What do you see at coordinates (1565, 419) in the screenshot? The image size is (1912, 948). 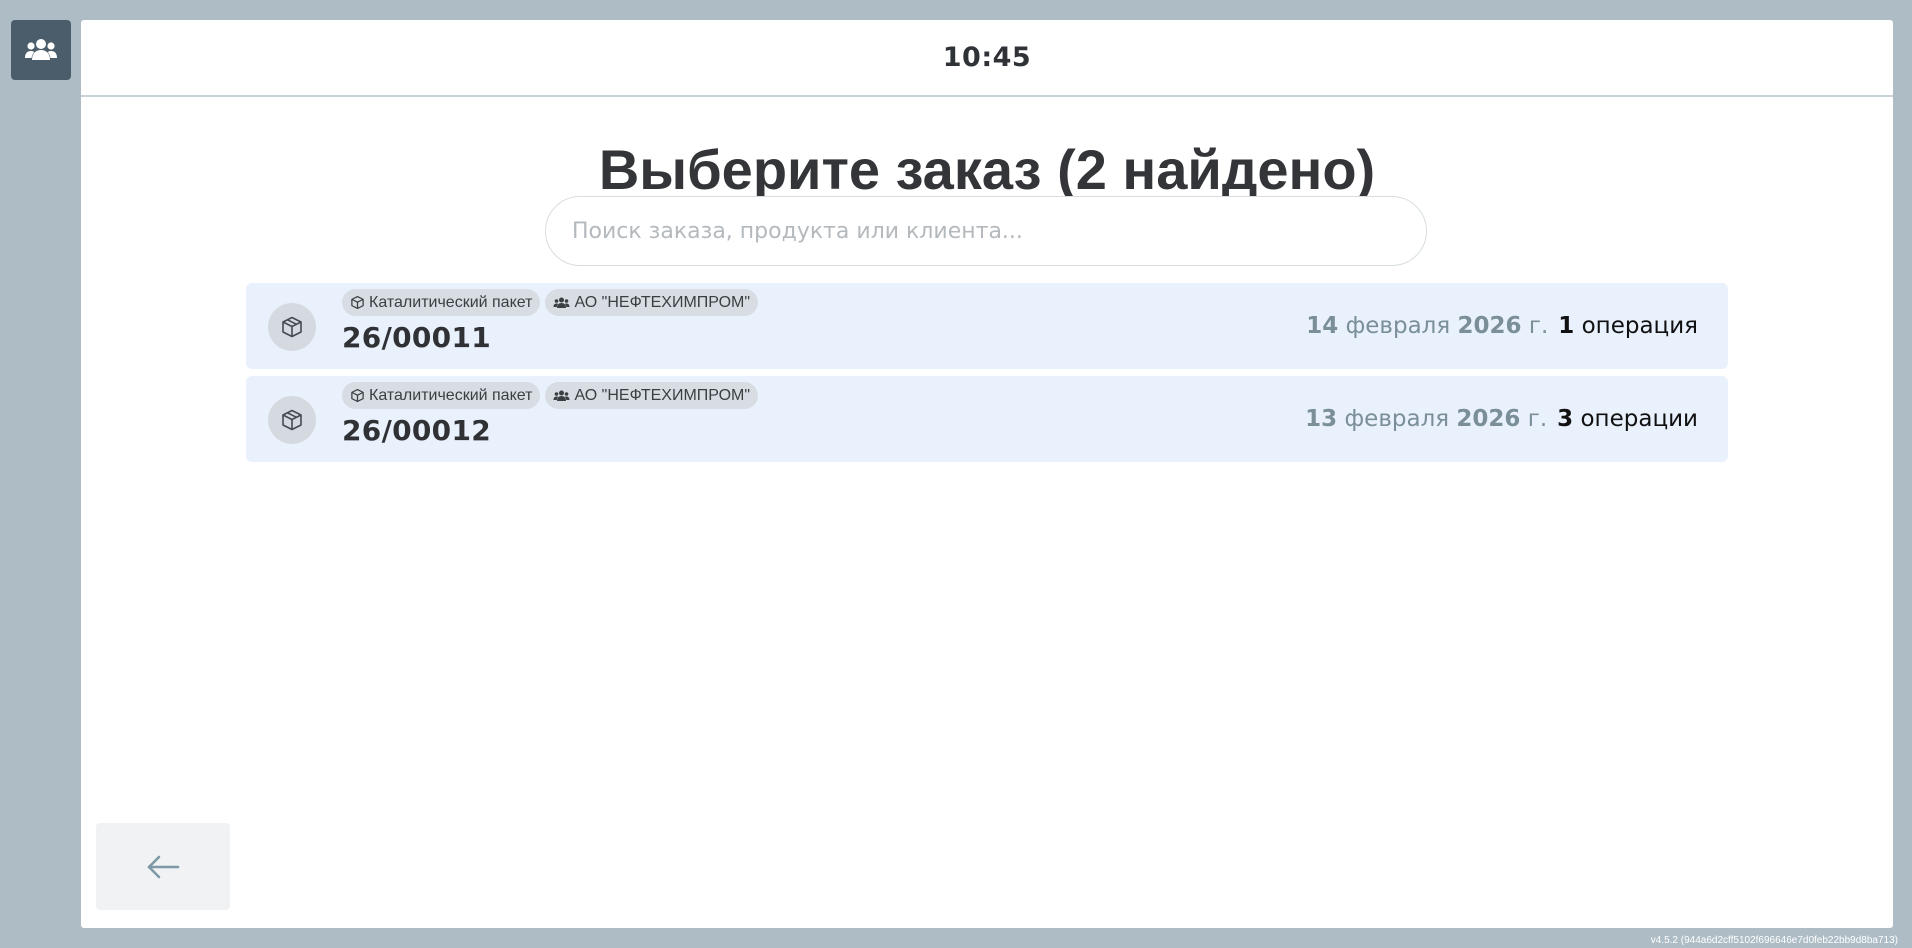 I see `operations-count: 3` at bounding box center [1565, 419].